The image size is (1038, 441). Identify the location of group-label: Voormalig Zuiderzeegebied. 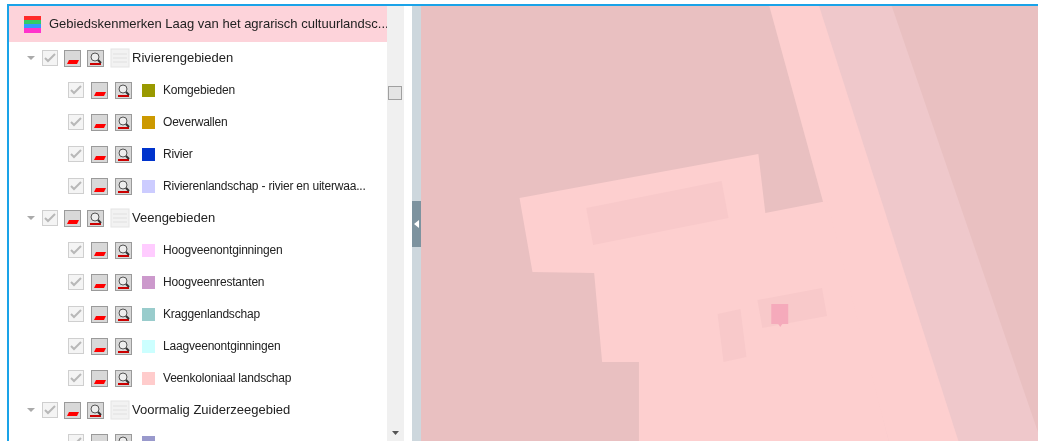
(211, 410).